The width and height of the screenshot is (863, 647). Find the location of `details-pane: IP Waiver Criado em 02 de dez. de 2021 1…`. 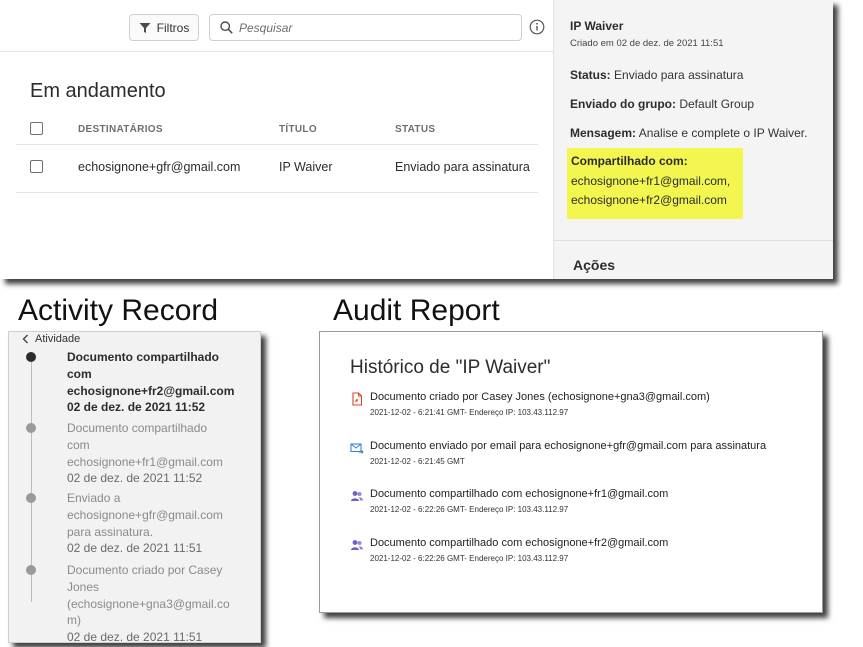

details-pane: IP Waiver Criado em 02 de dez. de 2021 1… is located at coordinates (693, 139).